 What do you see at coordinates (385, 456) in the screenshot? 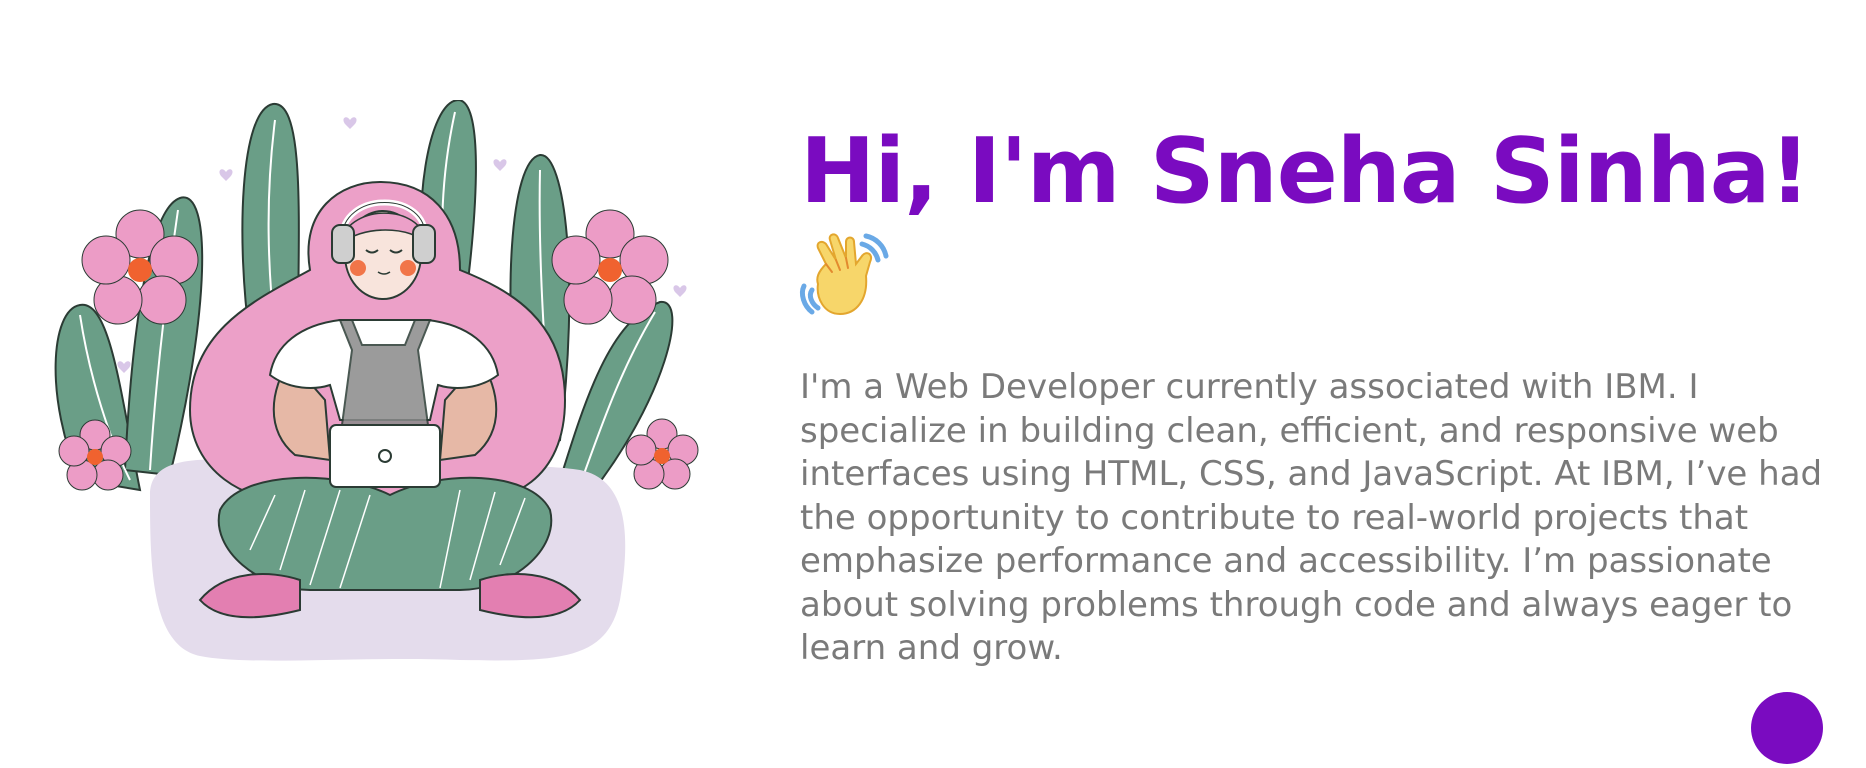
I see `laptop-icon` at bounding box center [385, 456].